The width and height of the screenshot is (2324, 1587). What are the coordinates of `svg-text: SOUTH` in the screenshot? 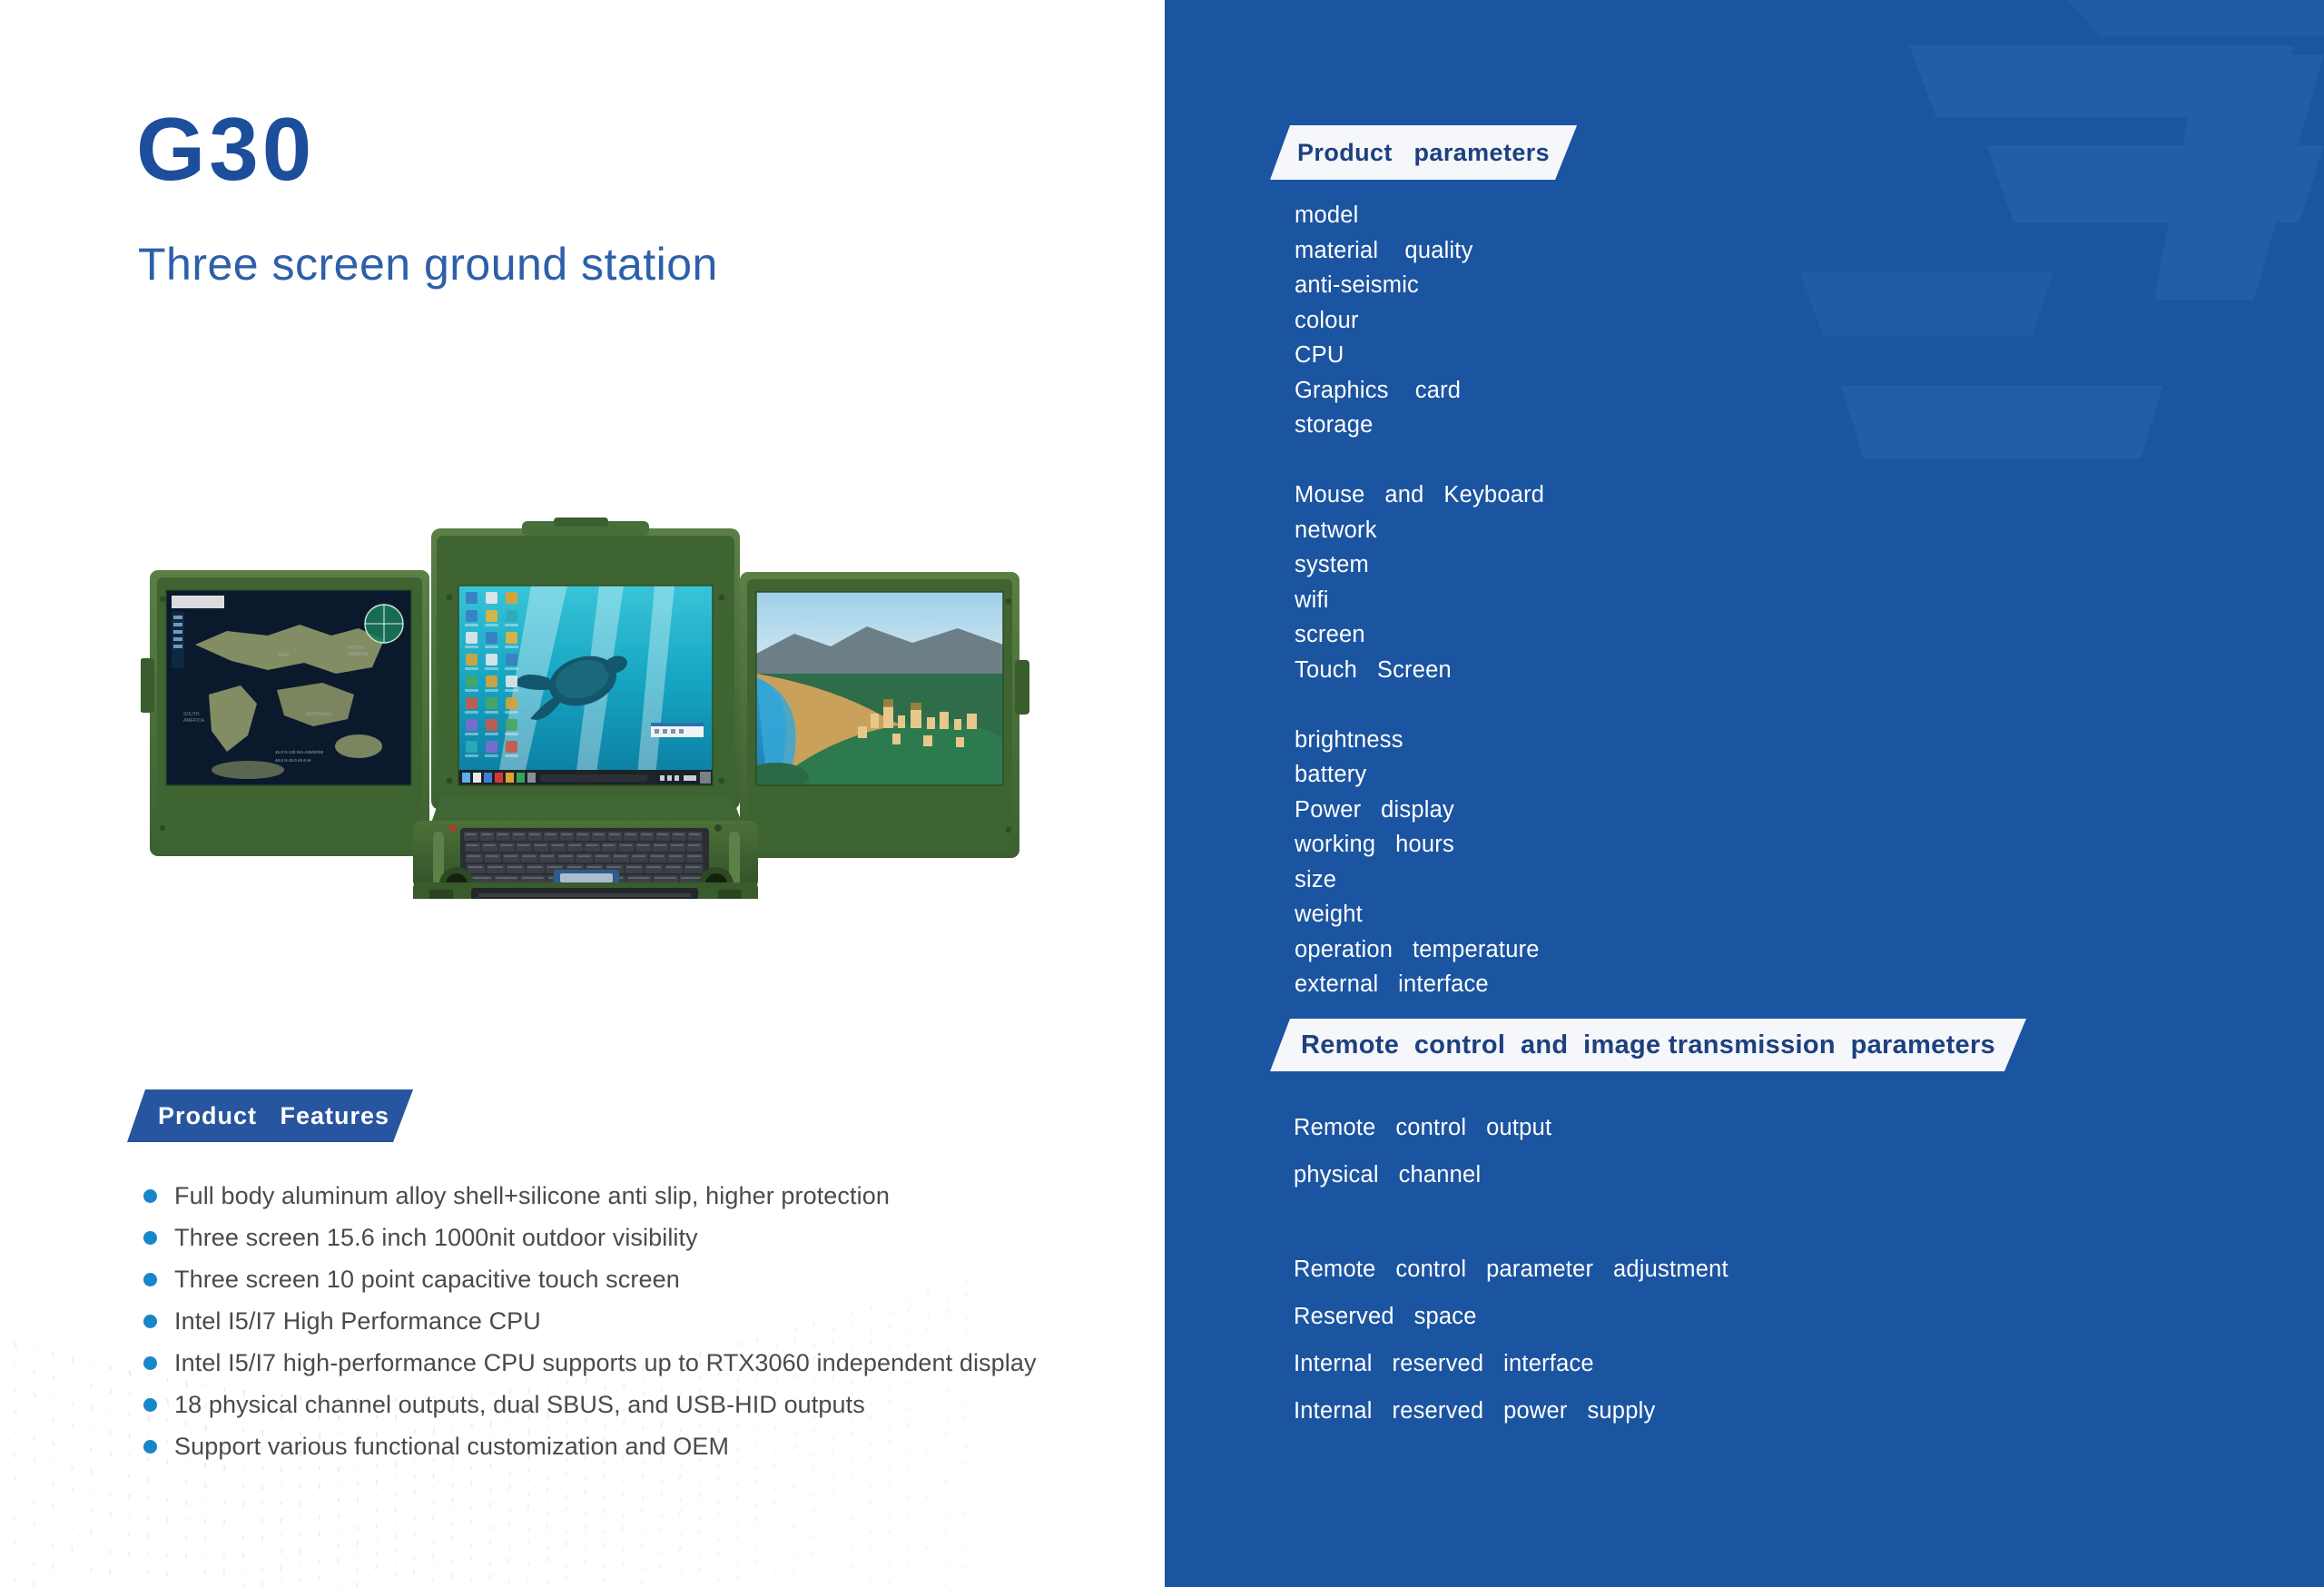 It's located at (191, 715).